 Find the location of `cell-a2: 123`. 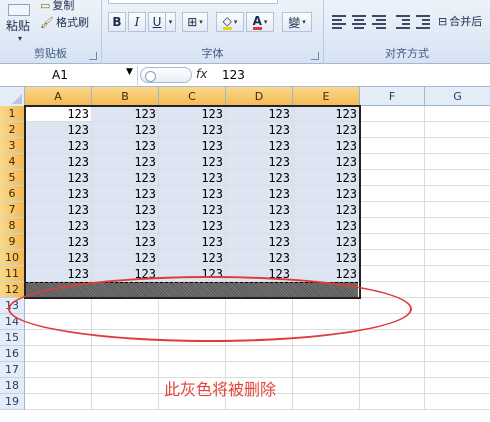

cell-a2: 123 is located at coordinates (58, 130).